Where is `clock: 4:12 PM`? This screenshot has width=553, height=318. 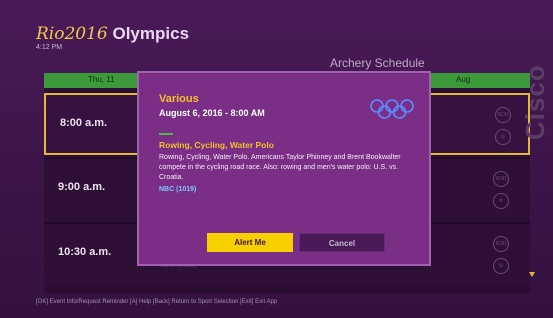
clock: 4:12 PM is located at coordinates (49, 47).